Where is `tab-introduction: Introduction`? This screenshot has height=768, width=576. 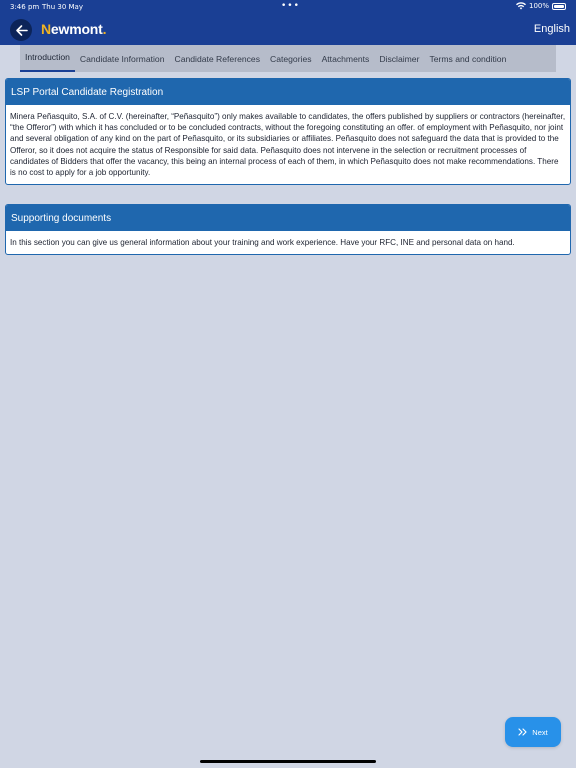 tab-introduction: Introduction is located at coordinates (47, 58).